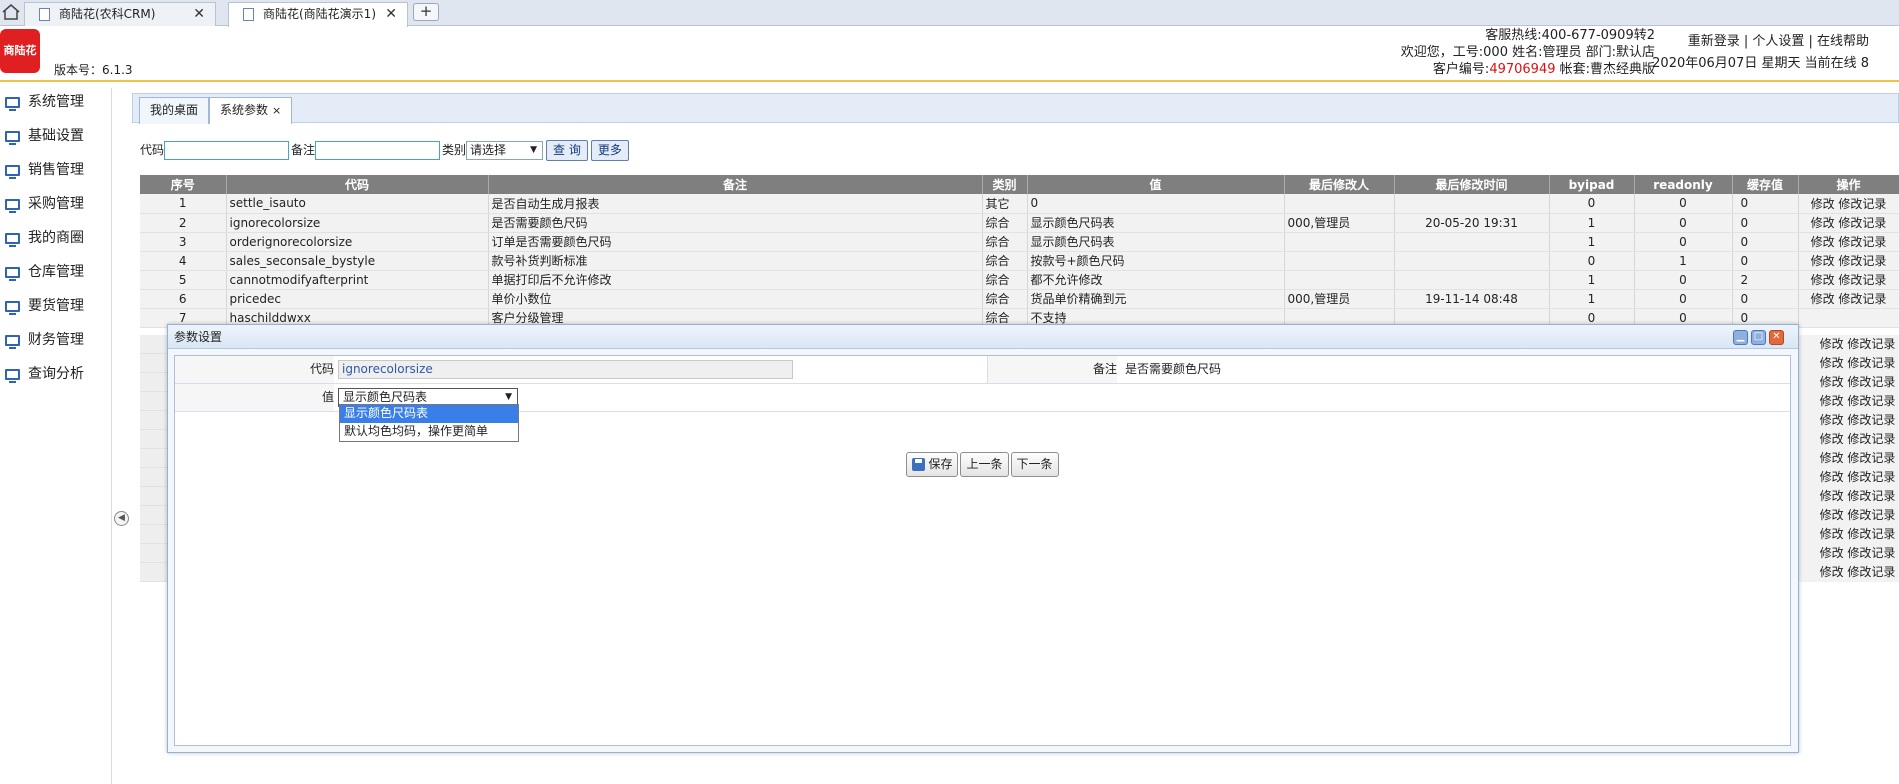 This screenshot has height=784, width=1899. Describe the element at coordinates (1339, 299) in the screenshot. I see `table-cell: 000,管理员` at that location.